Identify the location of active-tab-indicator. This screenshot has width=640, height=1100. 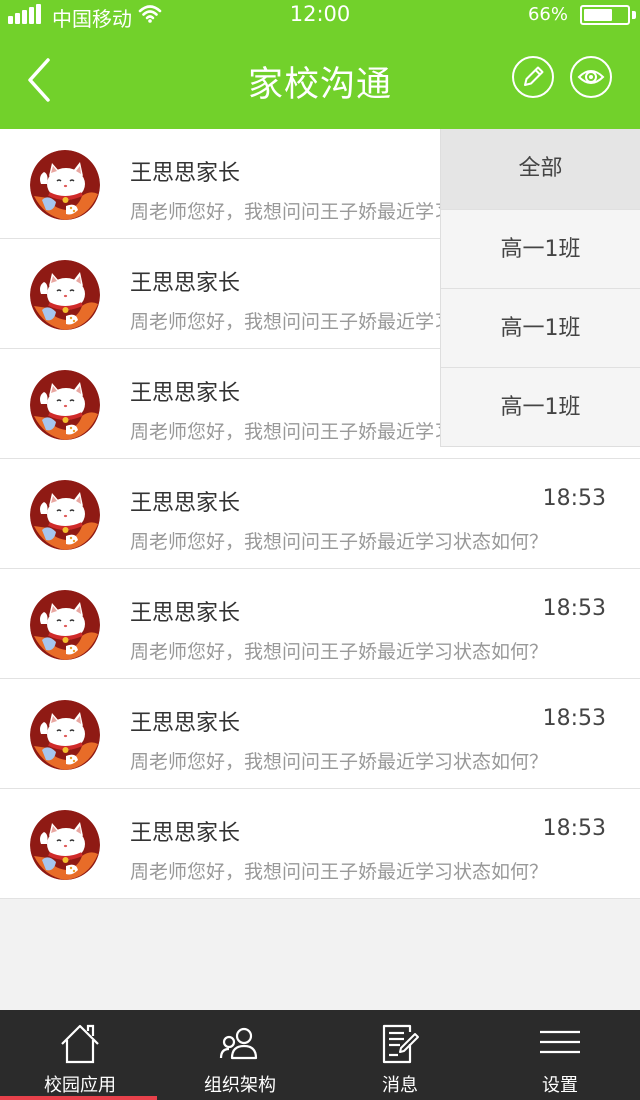
(78, 1098).